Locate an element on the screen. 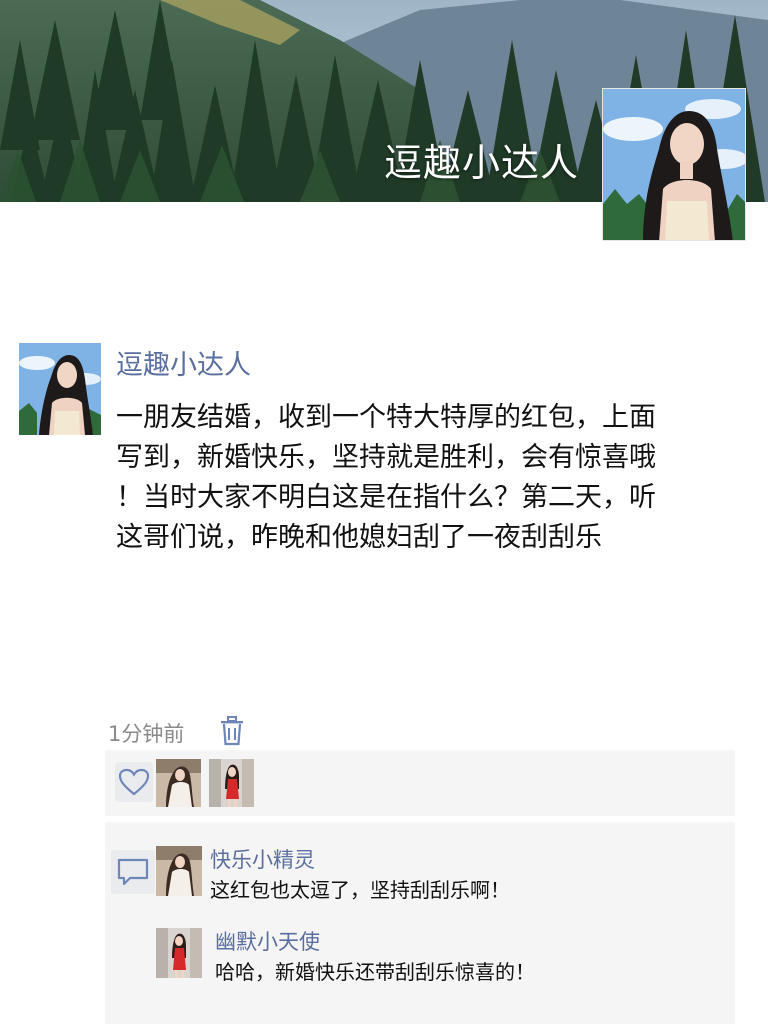 This screenshot has height=1024, width=768. post-line: 这哥们说，昨晚和他媳妇刮了一夜刮刮乐 is located at coordinates (359, 537).